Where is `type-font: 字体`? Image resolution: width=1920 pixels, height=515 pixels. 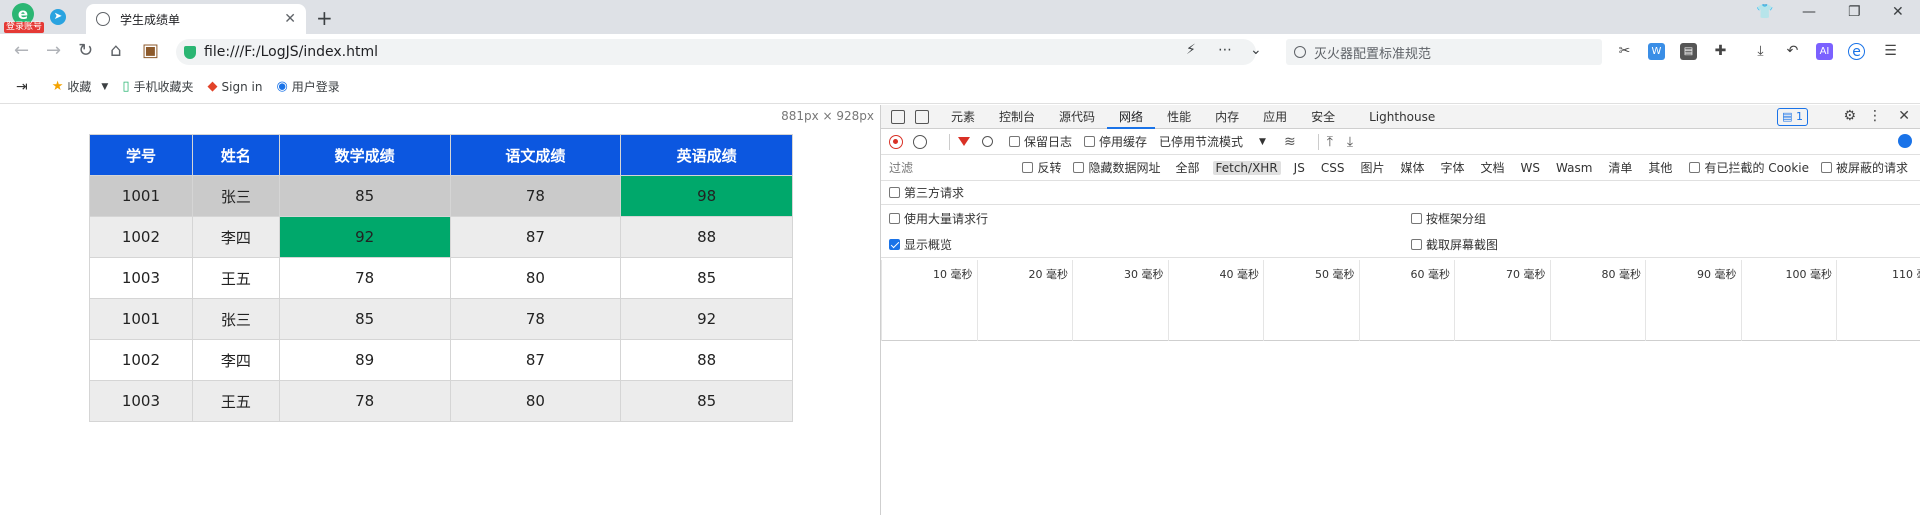 type-font: 字体 is located at coordinates (1452, 167).